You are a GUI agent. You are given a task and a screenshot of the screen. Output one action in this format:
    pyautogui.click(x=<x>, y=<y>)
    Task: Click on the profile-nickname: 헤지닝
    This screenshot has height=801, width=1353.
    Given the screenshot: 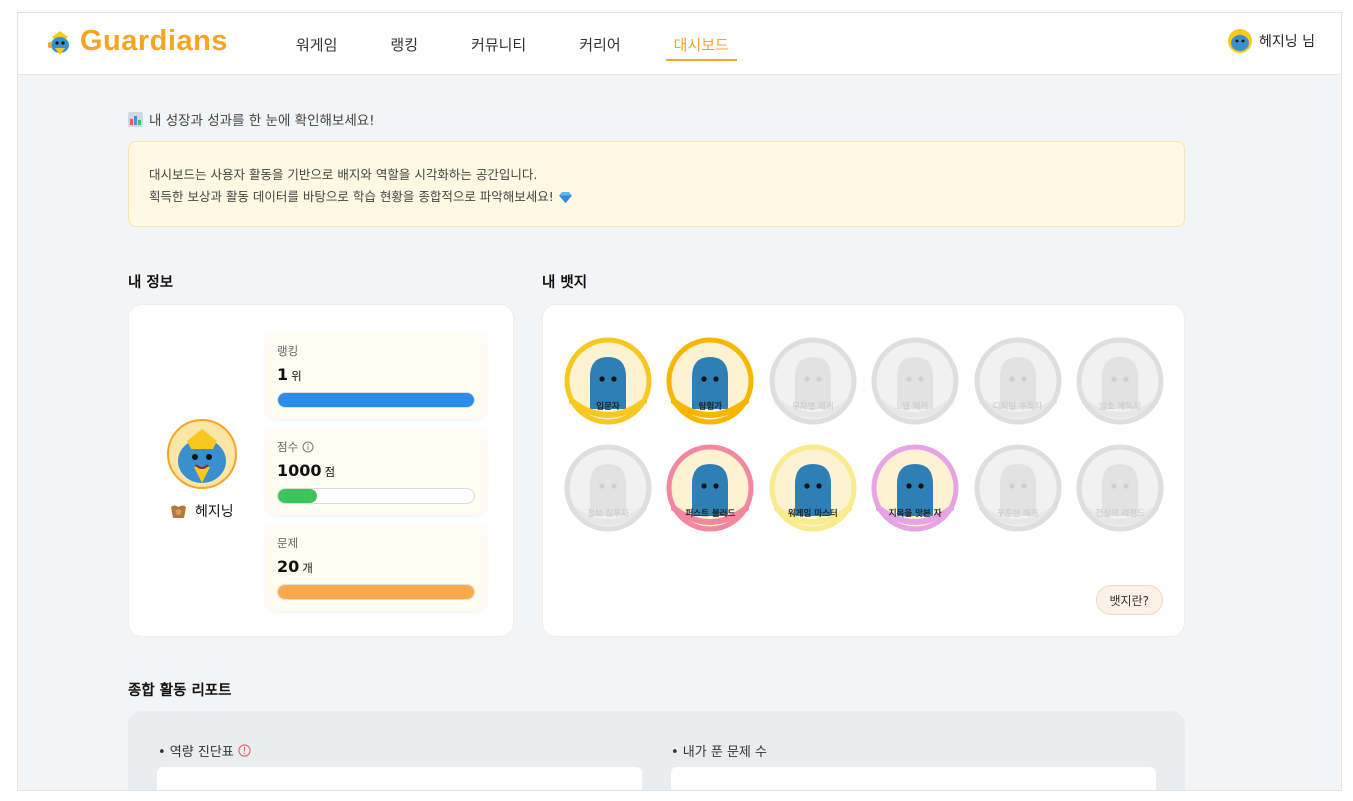 What is the action you would take?
    pyautogui.click(x=214, y=512)
    